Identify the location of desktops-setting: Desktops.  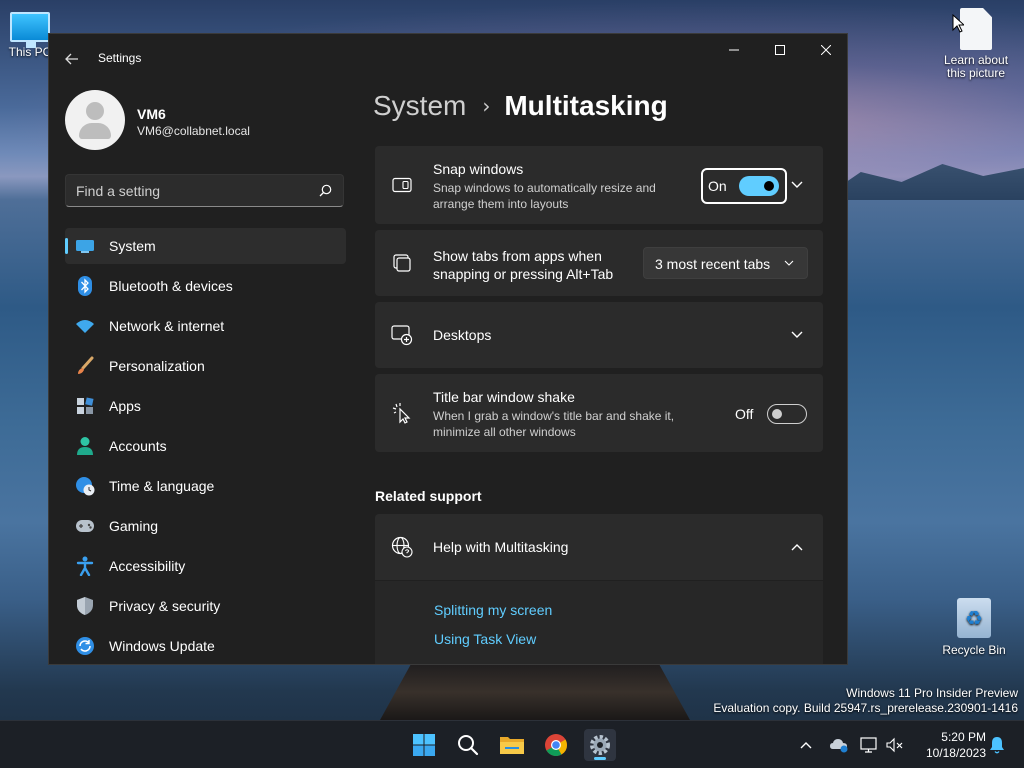
(599, 335).